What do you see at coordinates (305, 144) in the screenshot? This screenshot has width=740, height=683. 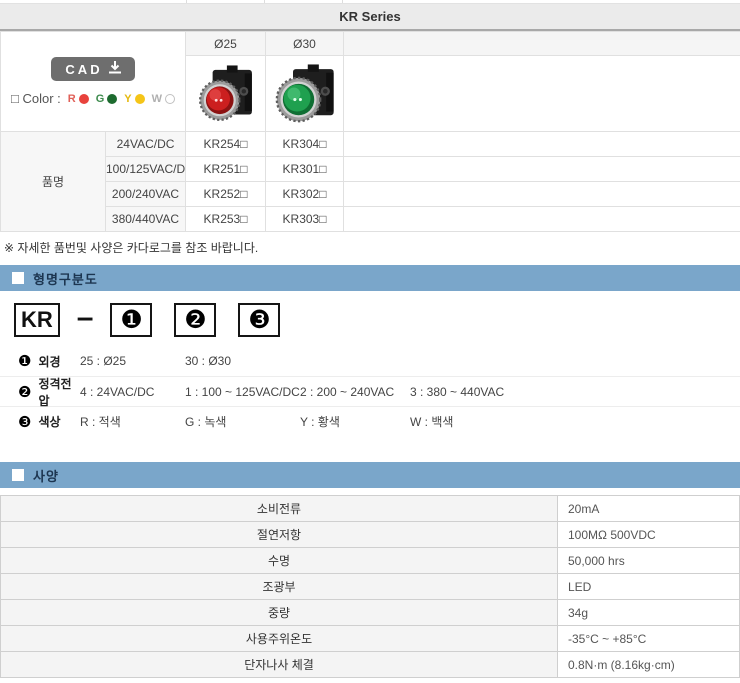 I see `model-cell: KR304□` at bounding box center [305, 144].